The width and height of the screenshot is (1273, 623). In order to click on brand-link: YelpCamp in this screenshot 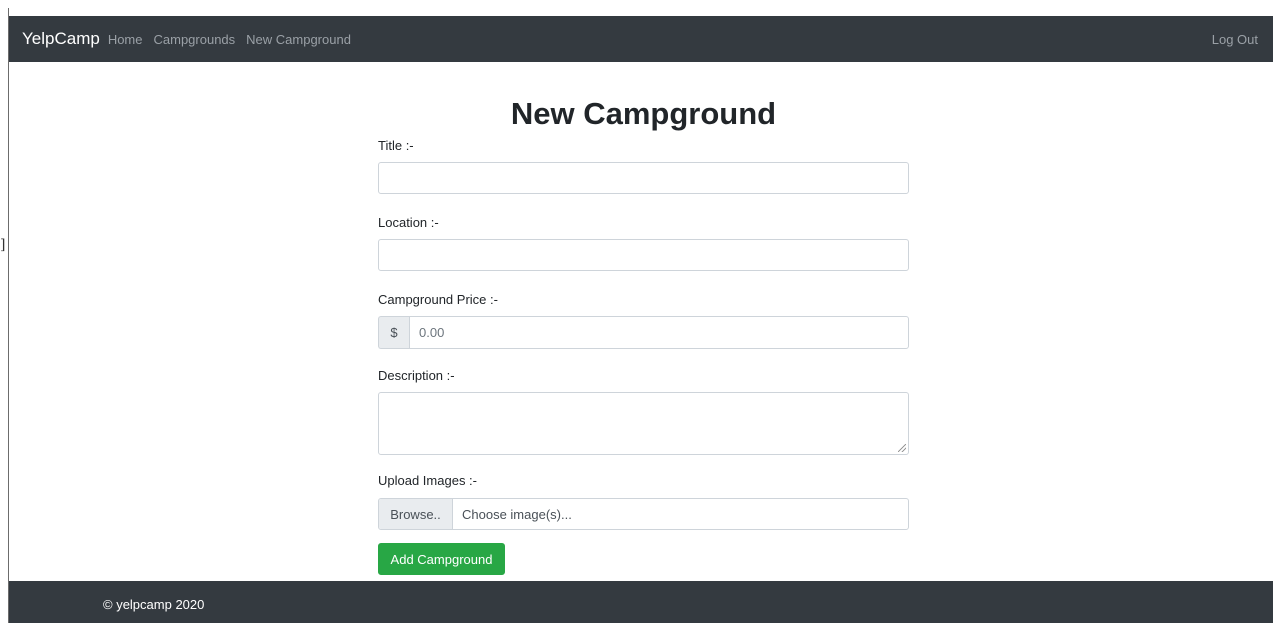, I will do `click(61, 39)`.